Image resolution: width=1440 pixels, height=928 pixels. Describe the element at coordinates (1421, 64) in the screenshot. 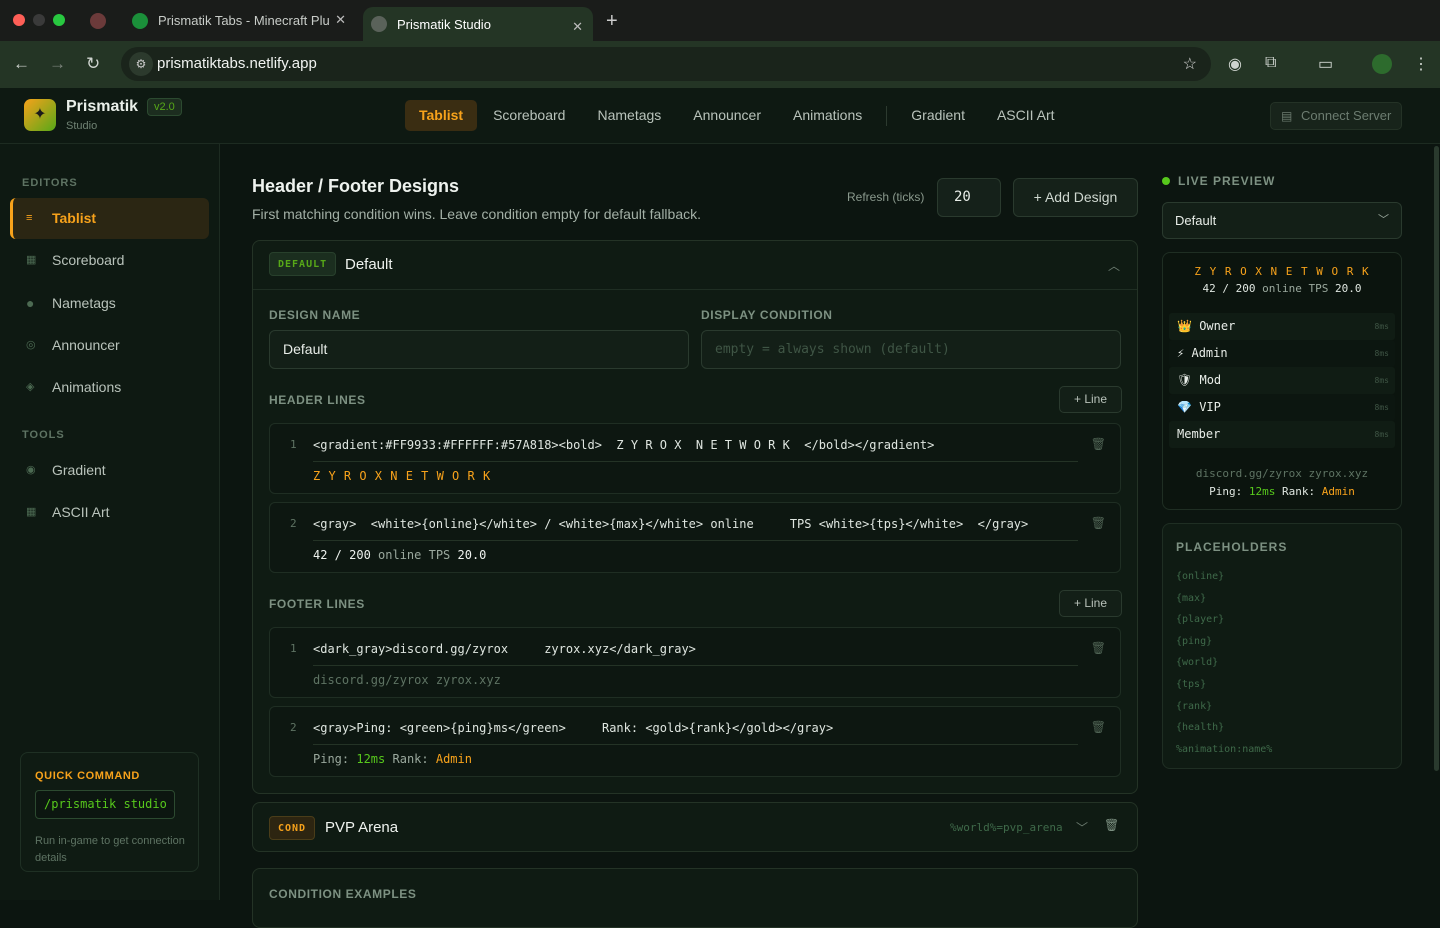

I see `menu-kebab-icon: ⋮` at that location.